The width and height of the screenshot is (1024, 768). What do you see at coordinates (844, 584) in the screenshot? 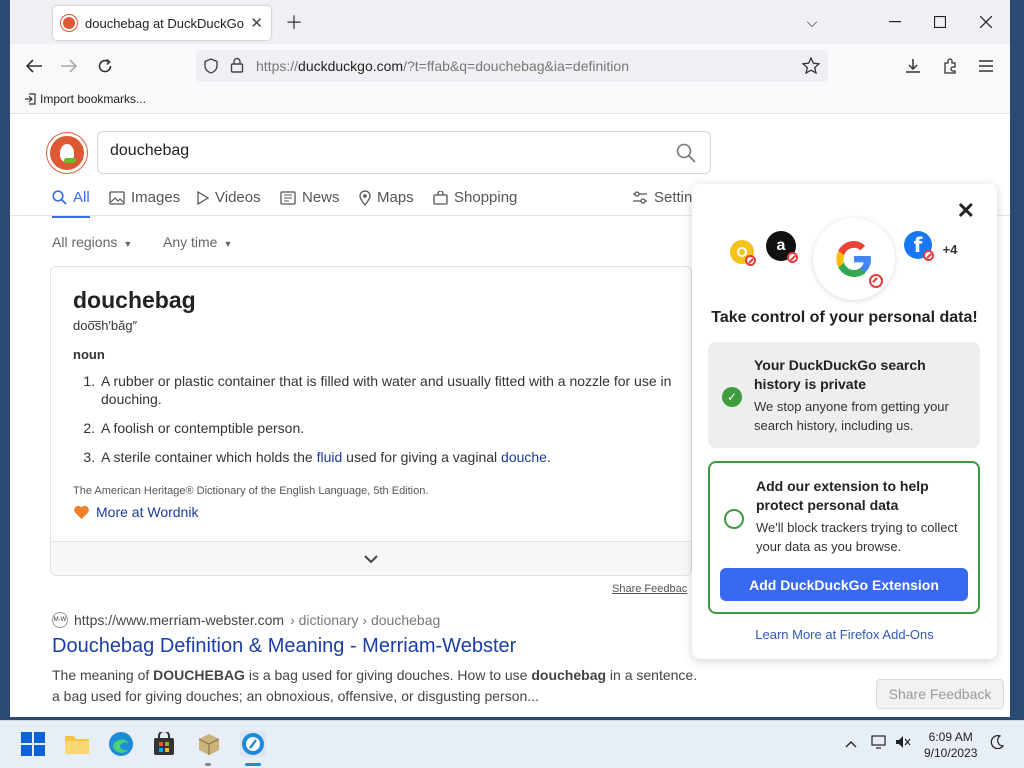
I see `add-extension-button: Add DuckDuckGo Extension` at bounding box center [844, 584].